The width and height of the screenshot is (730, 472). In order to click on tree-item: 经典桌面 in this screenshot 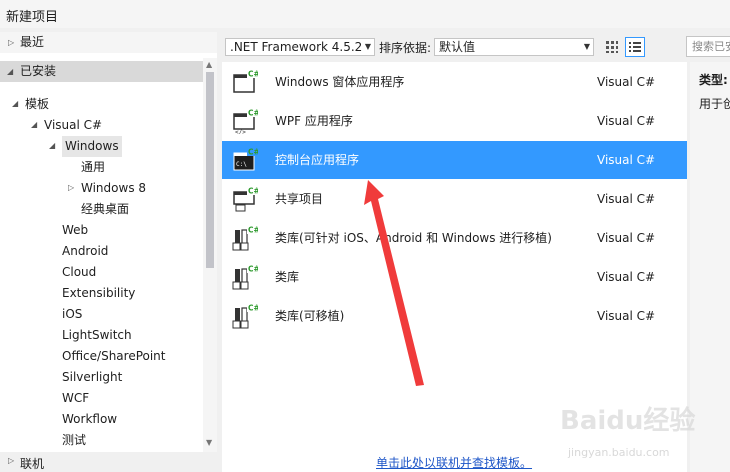, I will do `click(105, 209)`.